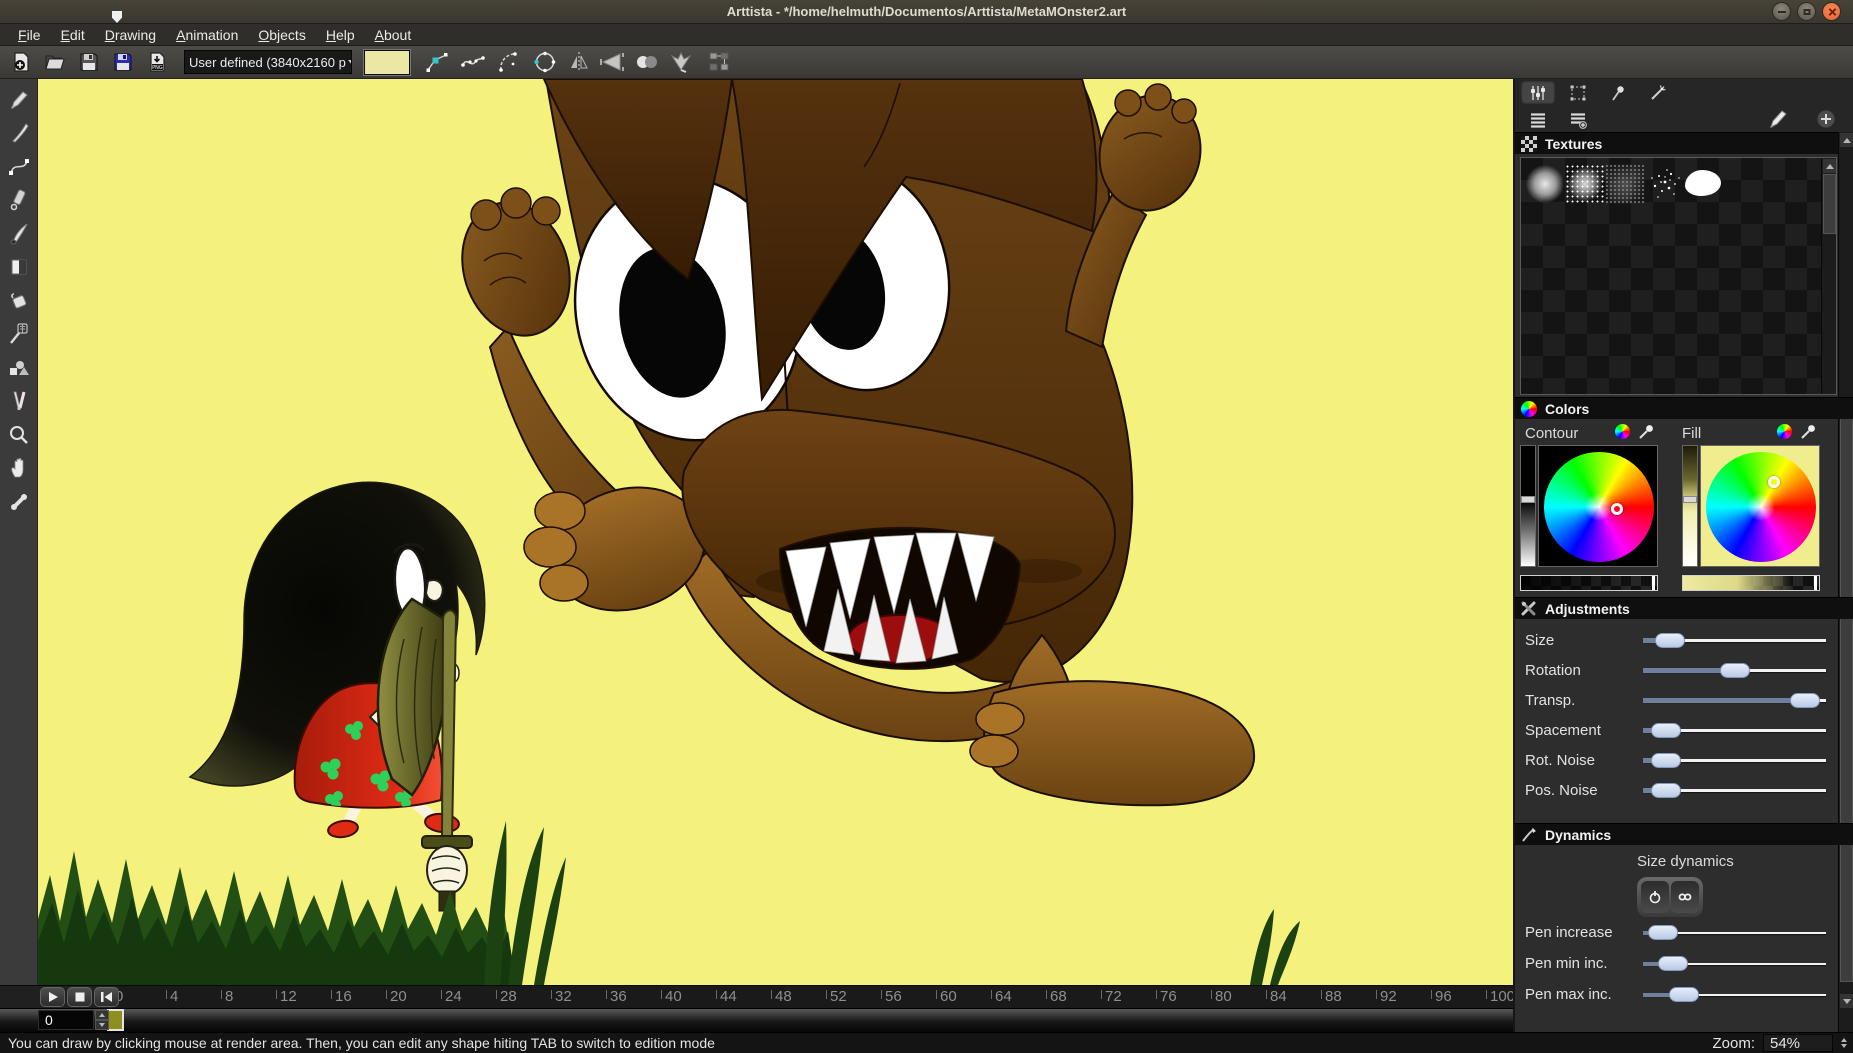 This screenshot has height=1053, width=1853. Describe the element at coordinates (1844, 1040) in the screenshot. I see `zoom-spin-up` at that location.